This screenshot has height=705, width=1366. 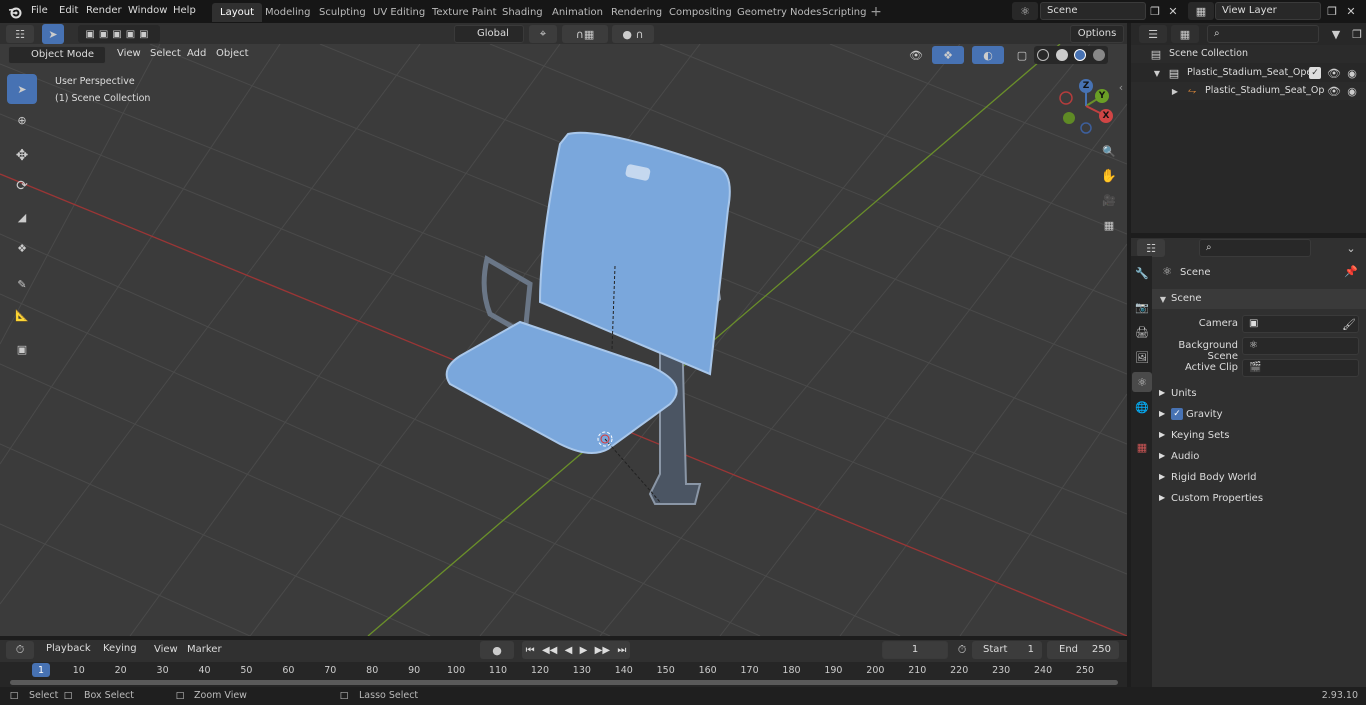 What do you see at coordinates (464, 12) in the screenshot?
I see `tab-texture-paint: Texture Paint` at bounding box center [464, 12].